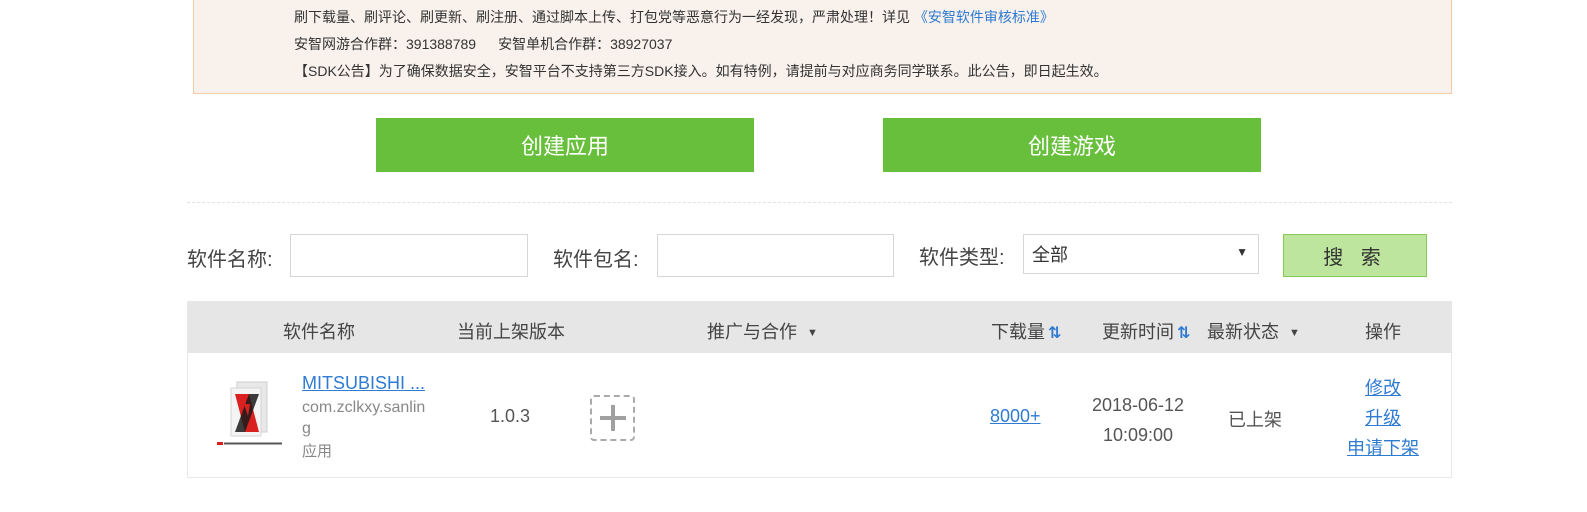  What do you see at coordinates (1383, 332) in the screenshot?
I see `col-ops-header: 操作` at bounding box center [1383, 332].